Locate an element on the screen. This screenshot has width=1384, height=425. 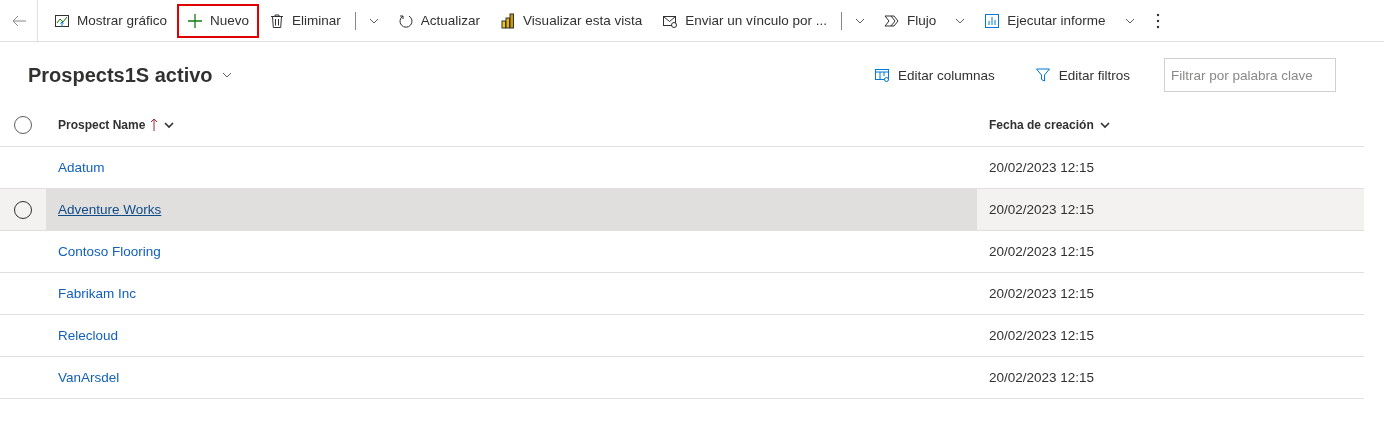
new-button: Nuevo is located at coordinates (218, 20).